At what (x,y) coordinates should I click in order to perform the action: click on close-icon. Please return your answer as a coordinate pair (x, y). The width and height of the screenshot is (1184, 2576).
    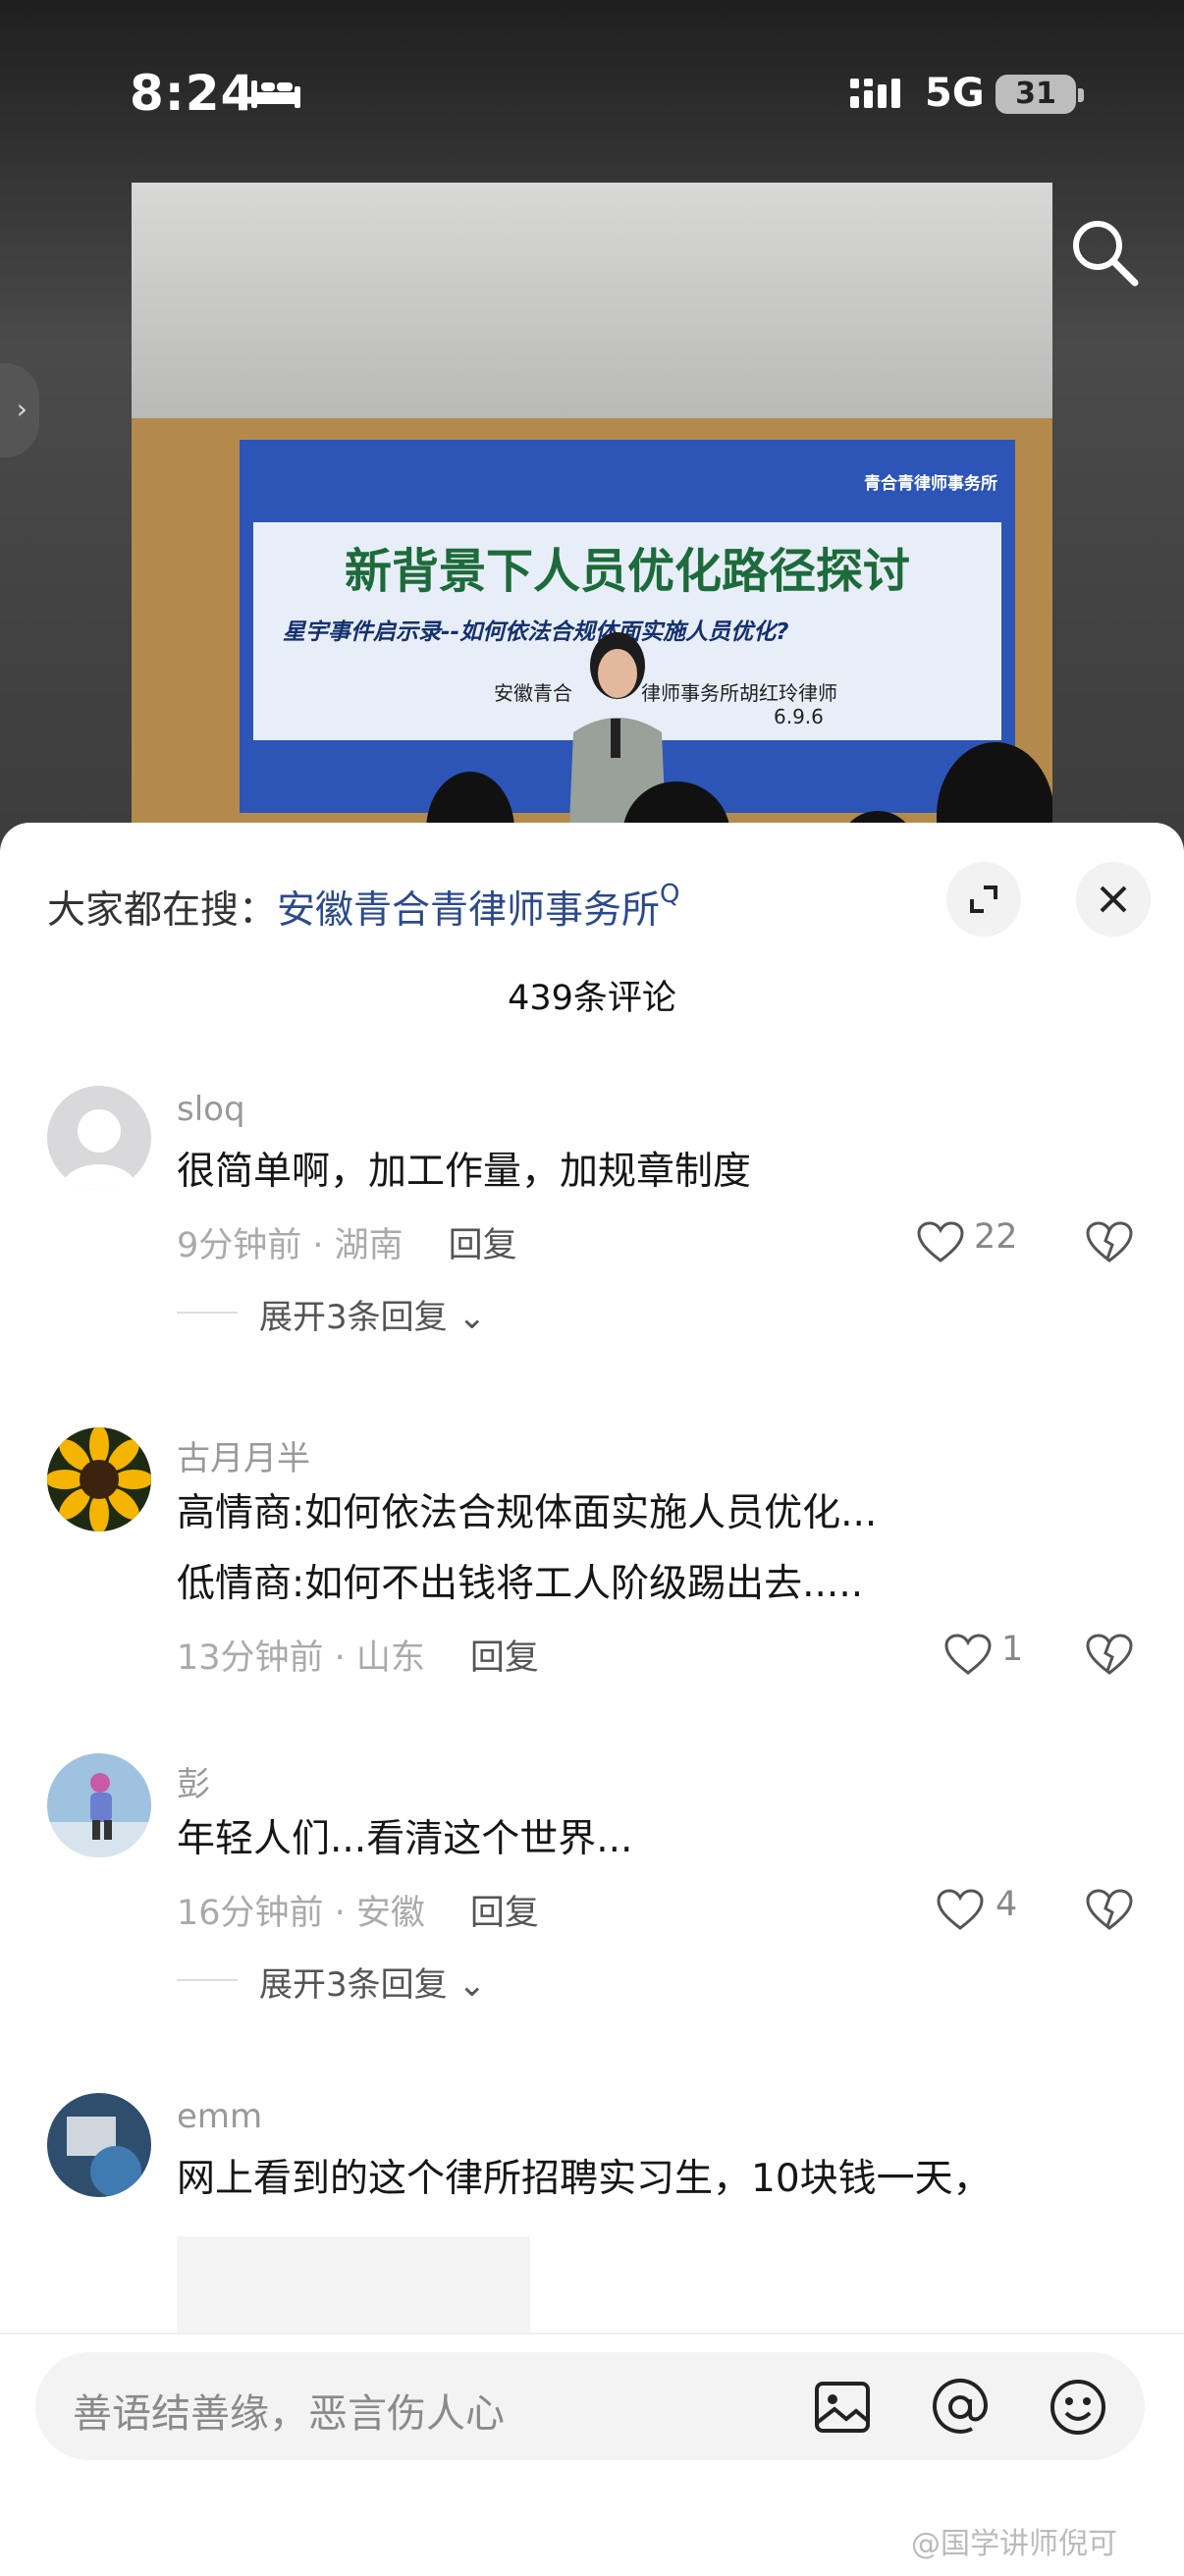
    Looking at the image, I should click on (1113, 899).